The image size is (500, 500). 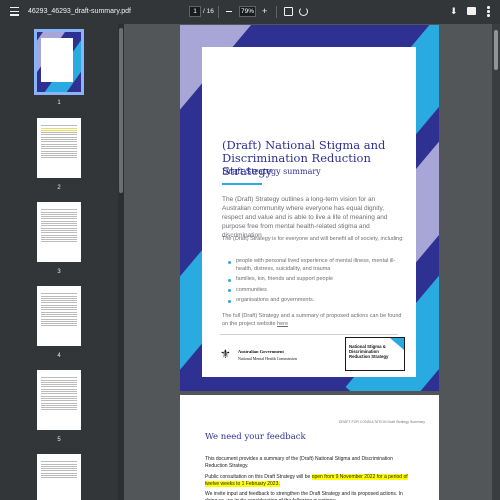 I want to click on page-number-input: 1, so click(x=195, y=11).